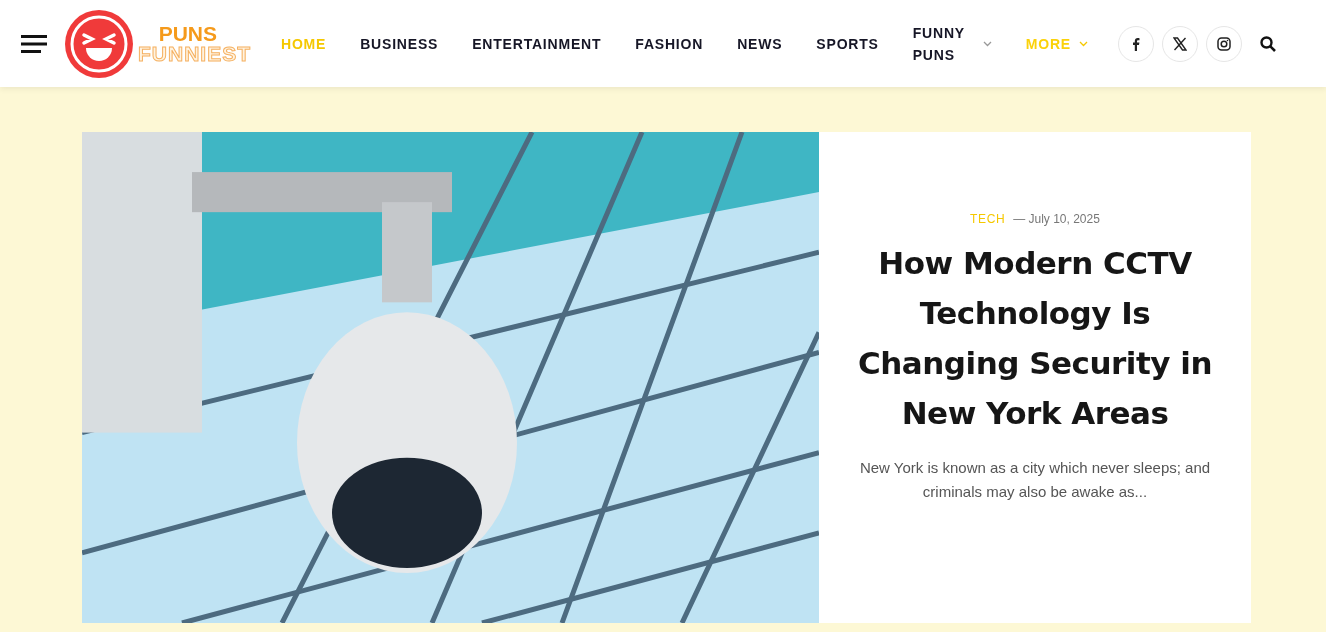  Describe the element at coordinates (1223, 43) in the screenshot. I see `instagram-icon` at that location.